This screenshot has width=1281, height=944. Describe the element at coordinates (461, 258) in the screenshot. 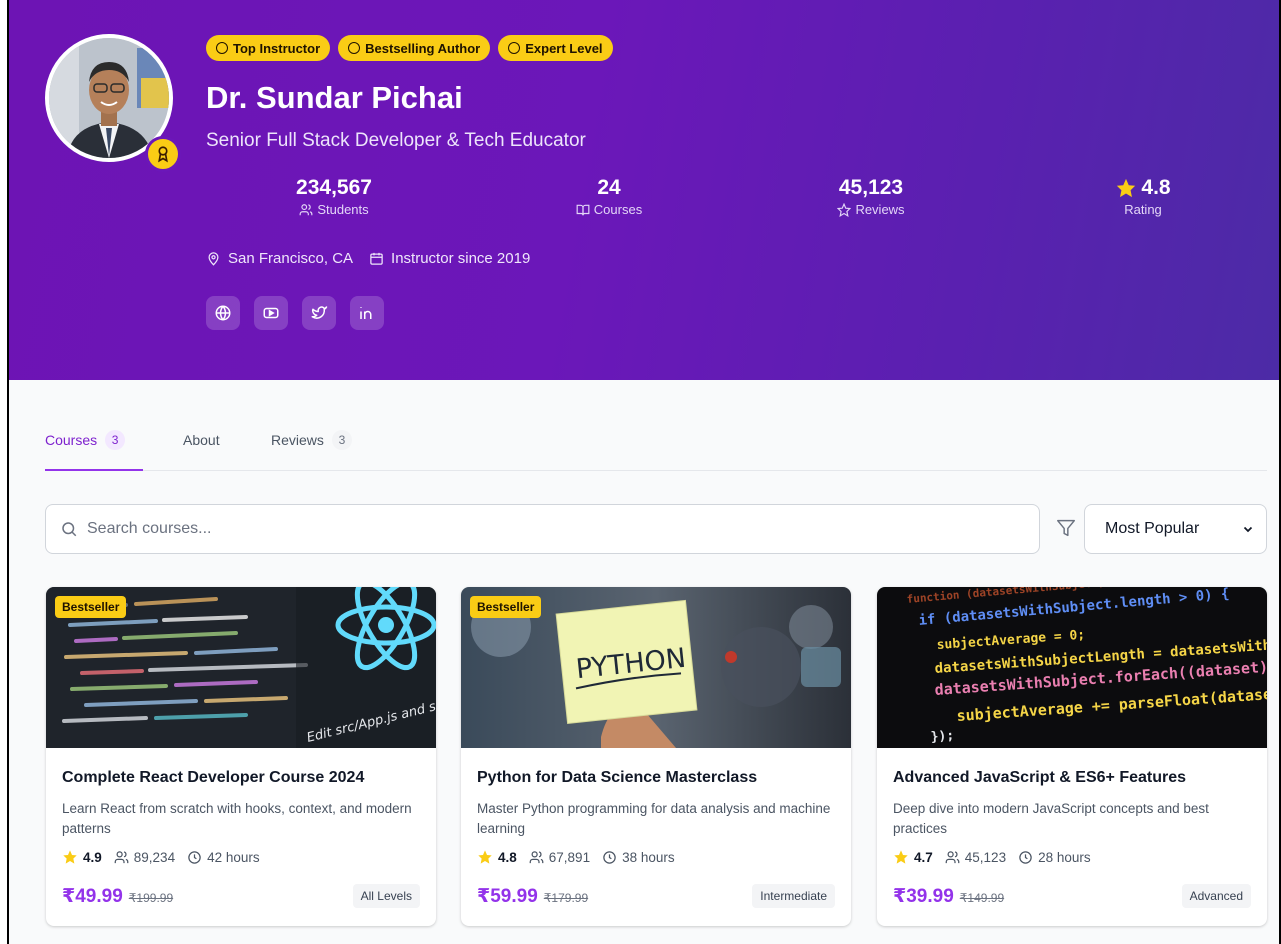

I see `instructor-since-text: Instructor since 2019` at that location.